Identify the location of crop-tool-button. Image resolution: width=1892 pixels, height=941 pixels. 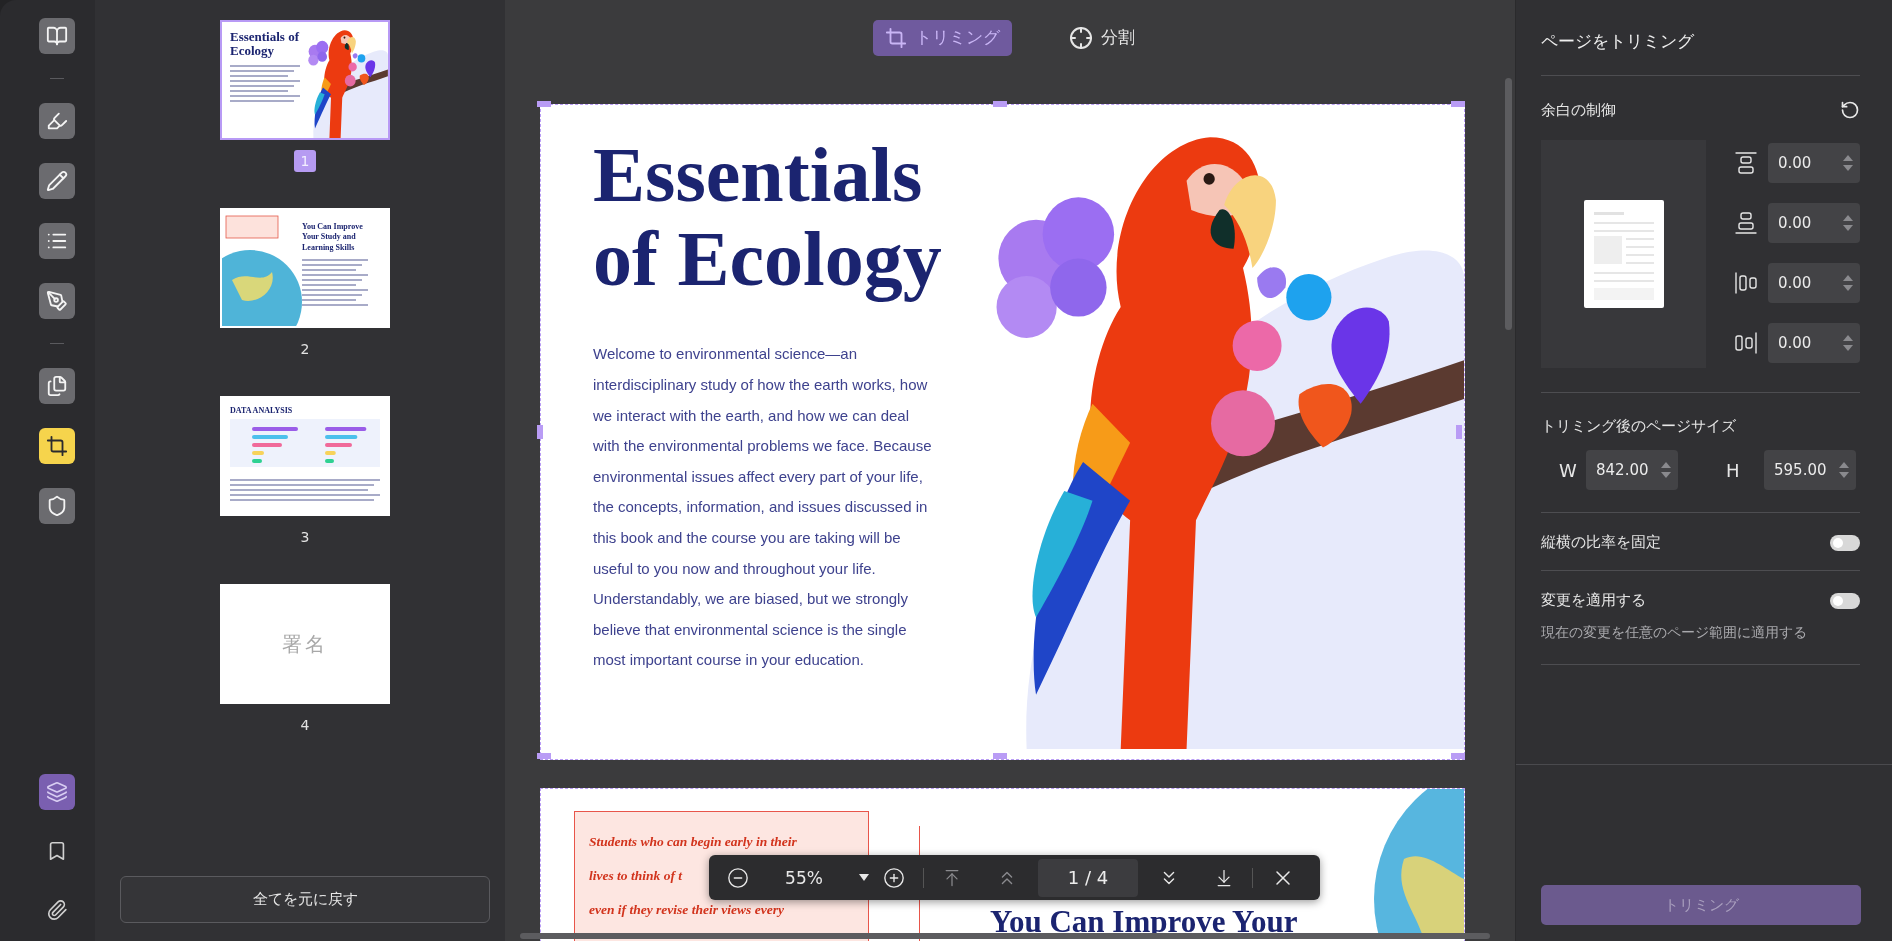
(56, 446).